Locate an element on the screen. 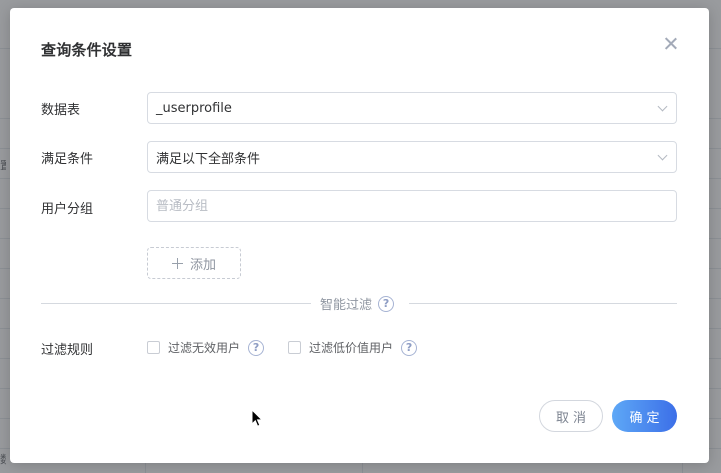  add-button: 添加 is located at coordinates (194, 263).